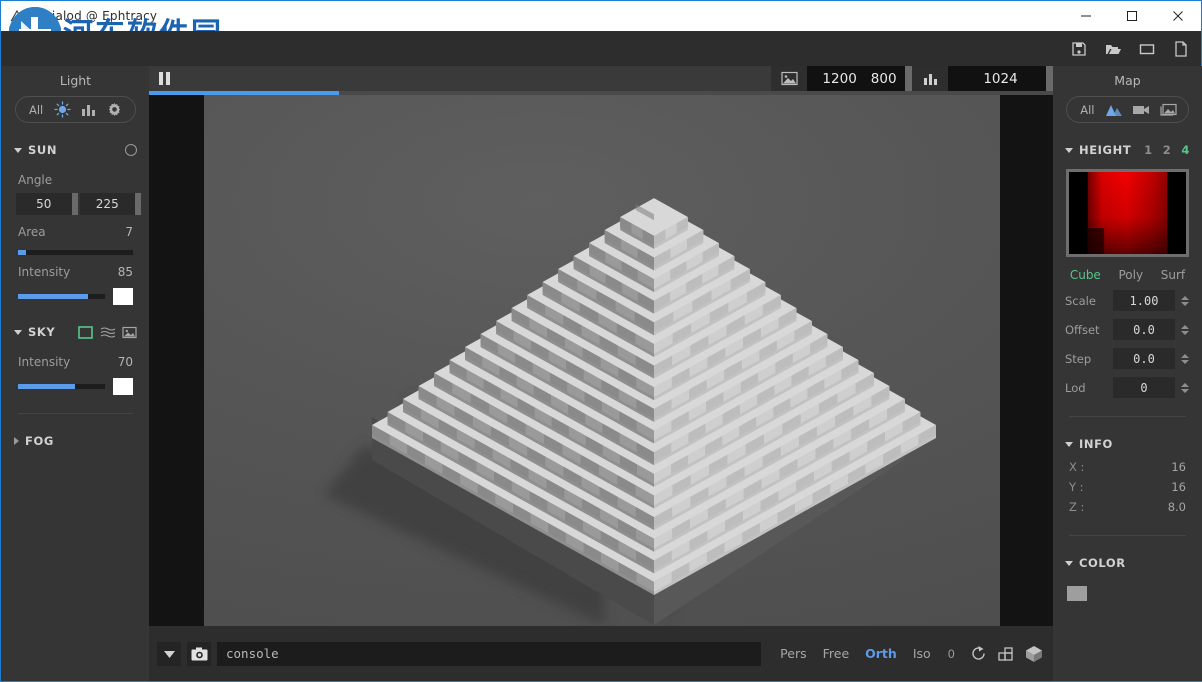  What do you see at coordinates (85, 332) in the screenshot?
I see `solid-color-icon` at bounding box center [85, 332].